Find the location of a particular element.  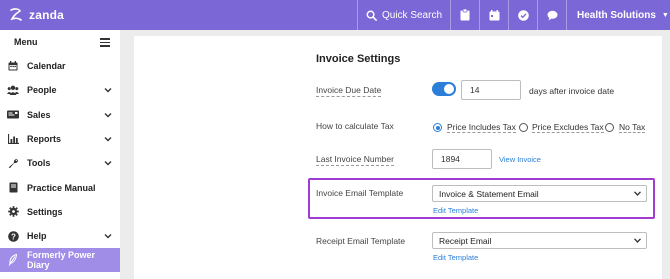

check-circle-icon is located at coordinates (523, 15).